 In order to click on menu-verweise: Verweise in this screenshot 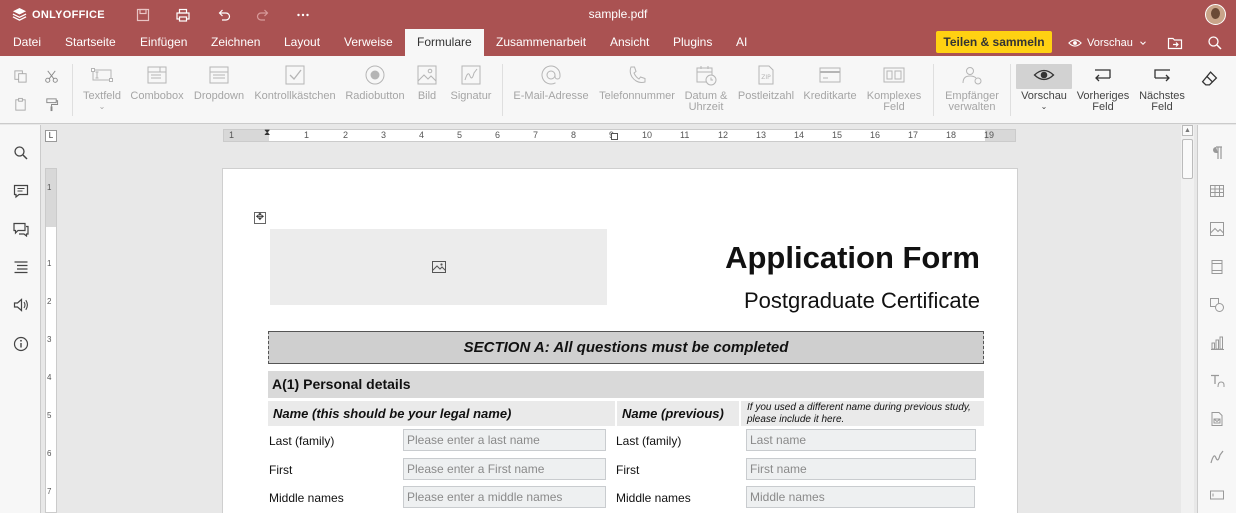, I will do `click(368, 42)`.